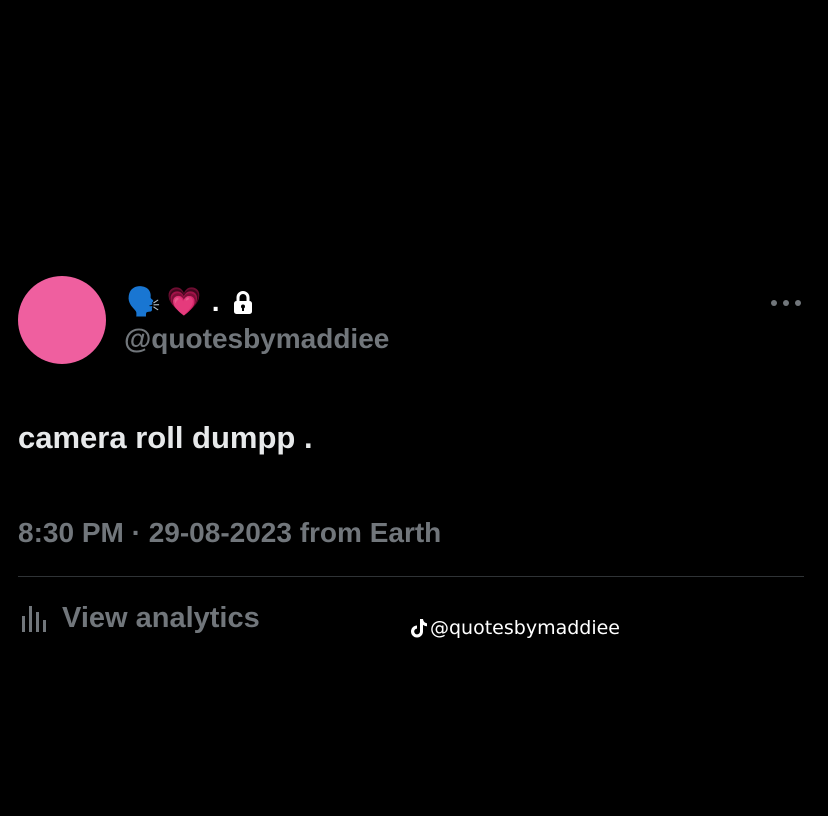 The height and width of the screenshot is (816, 828). What do you see at coordinates (419, 628) in the screenshot?
I see `tiktok-icon` at bounding box center [419, 628].